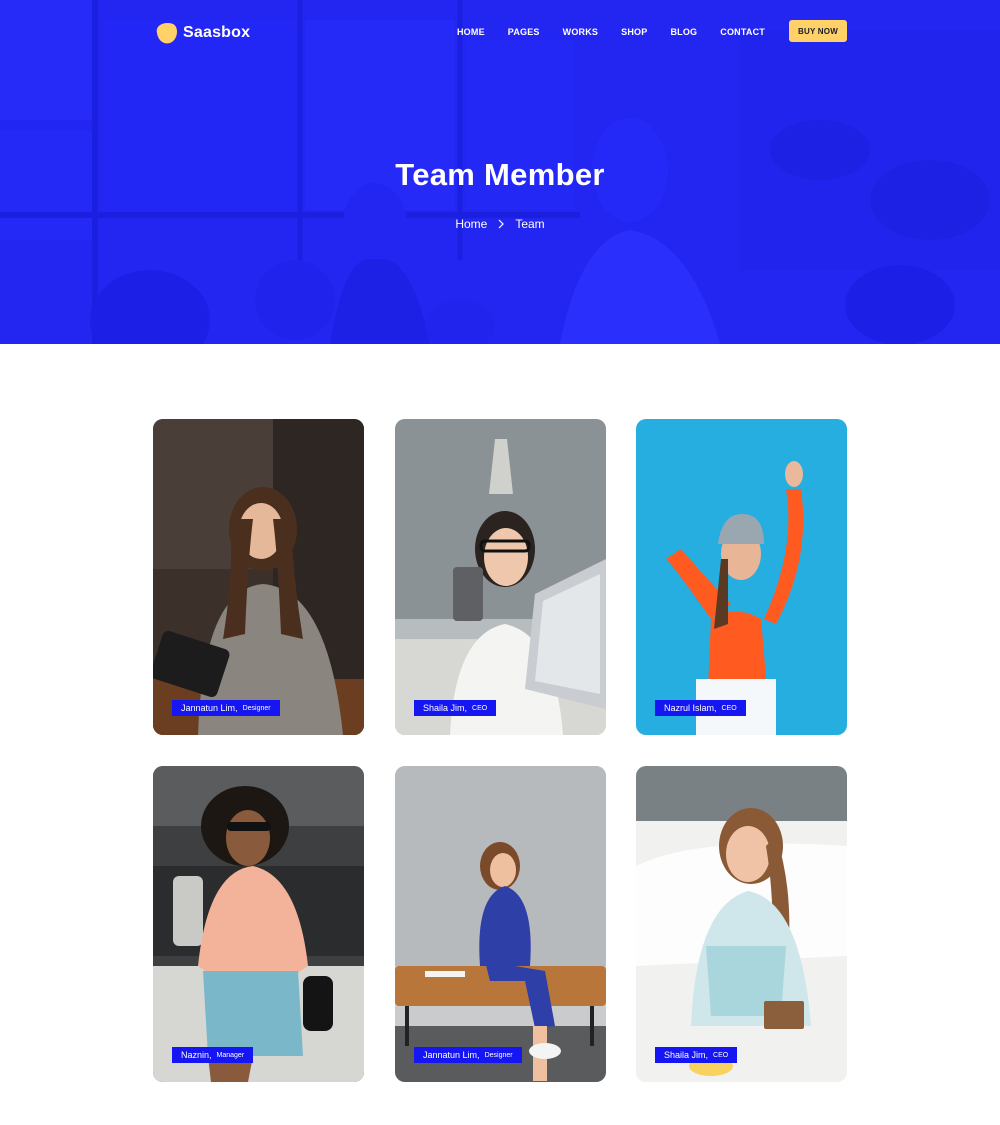 The image size is (1000, 1125). Describe the element at coordinates (581, 32) in the screenshot. I see `nav-works: WORKS` at that location.